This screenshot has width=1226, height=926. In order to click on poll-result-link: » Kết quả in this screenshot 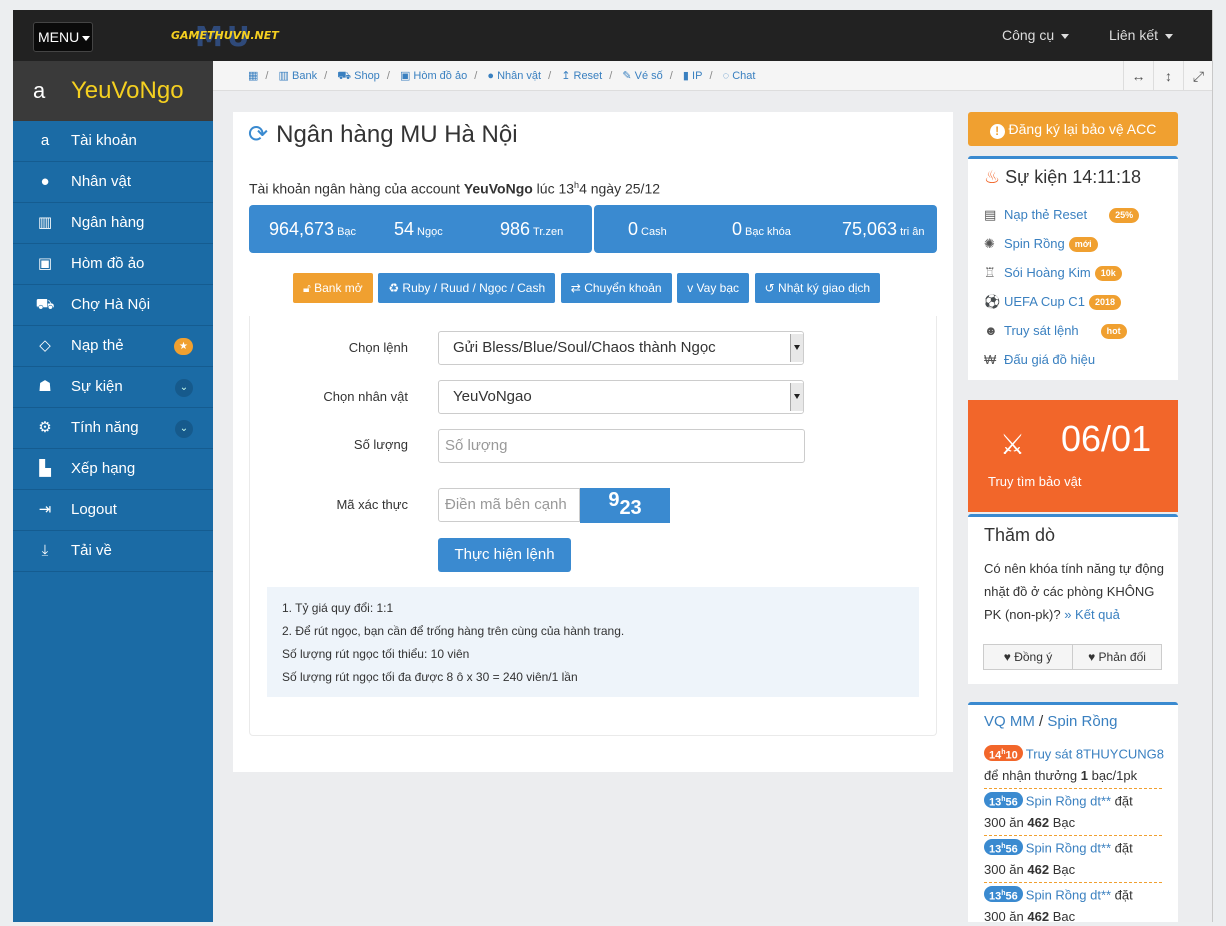, I will do `click(1092, 614)`.